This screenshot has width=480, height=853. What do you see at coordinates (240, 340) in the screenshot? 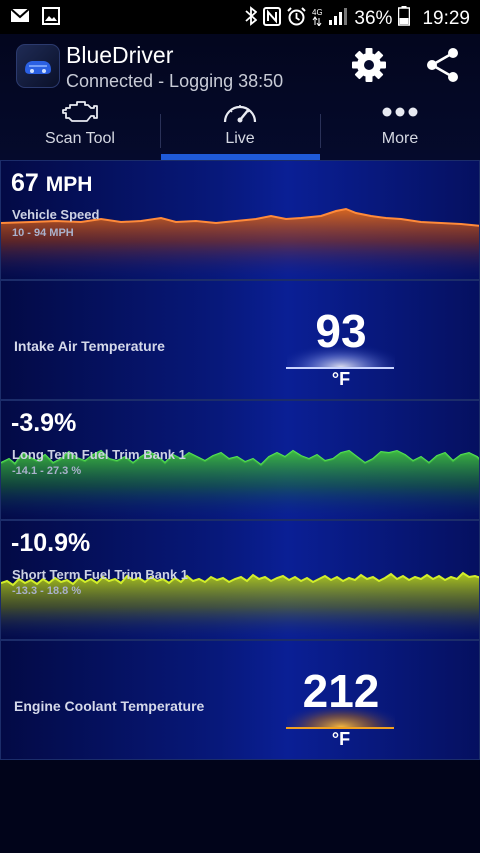
I see `intake-air-temp-gauge: Intake Air Temperature 93 °F` at bounding box center [240, 340].